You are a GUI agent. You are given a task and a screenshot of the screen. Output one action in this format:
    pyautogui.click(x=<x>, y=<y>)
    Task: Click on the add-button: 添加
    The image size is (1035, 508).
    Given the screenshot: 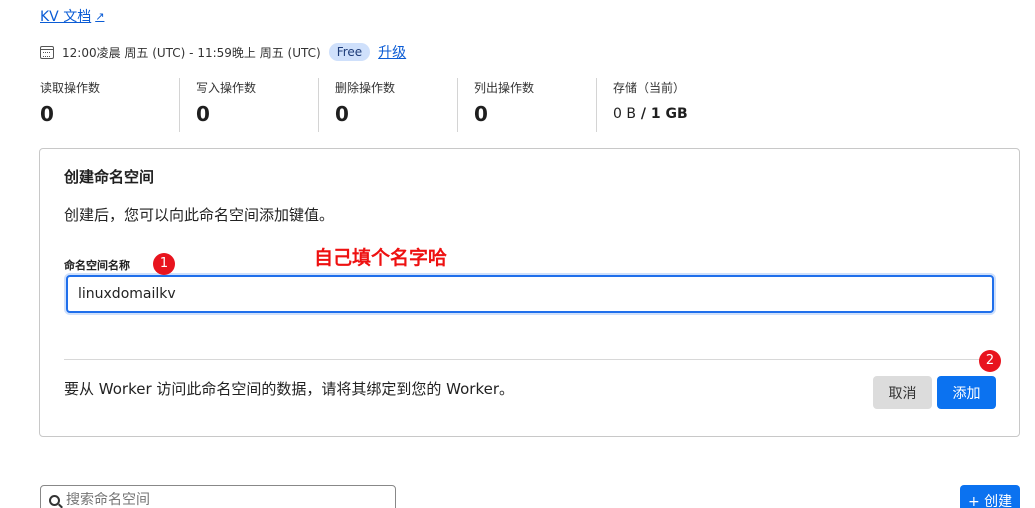 What is the action you would take?
    pyautogui.click(x=966, y=392)
    